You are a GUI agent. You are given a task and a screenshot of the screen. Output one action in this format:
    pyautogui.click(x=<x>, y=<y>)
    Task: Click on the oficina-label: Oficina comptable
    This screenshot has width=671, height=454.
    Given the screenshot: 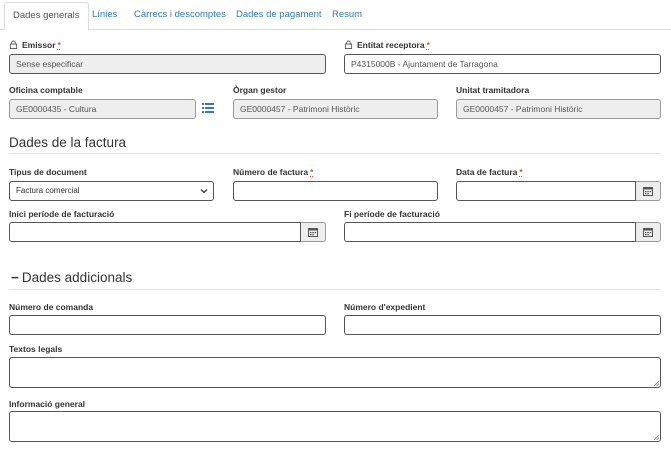 What is the action you would take?
    pyautogui.click(x=46, y=90)
    